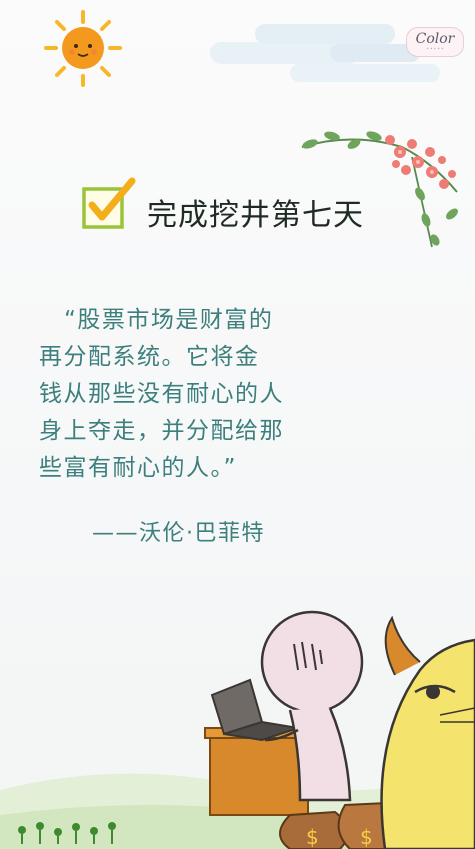 The width and height of the screenshot is (475, 849). What do you see at coordinates (379, 189) in the screenshot?
I see `flower-branch-icon` at bounding box center [379, 189].